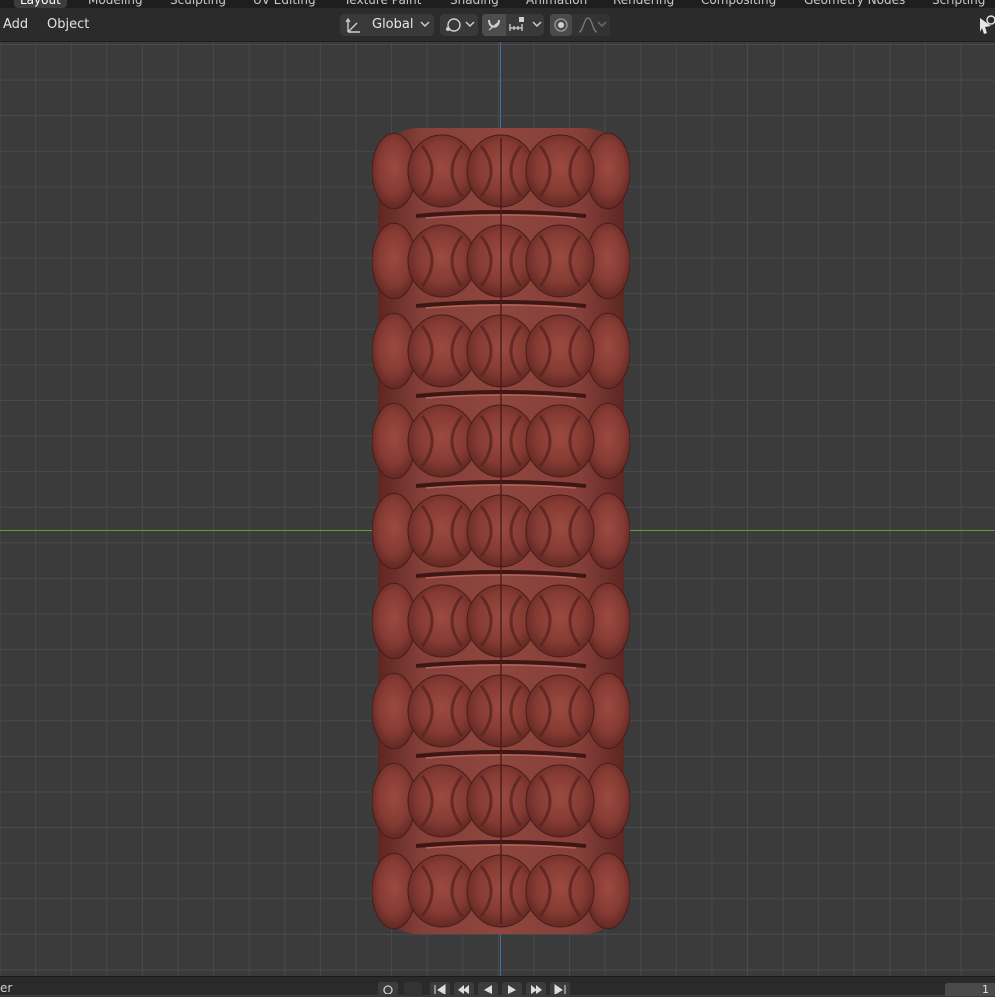 The height and width of the screenshot is (997, 995). Describe the element at coordinates (738, 4) in the screenshot. I see `tab-compositing: Compositing` at that location.